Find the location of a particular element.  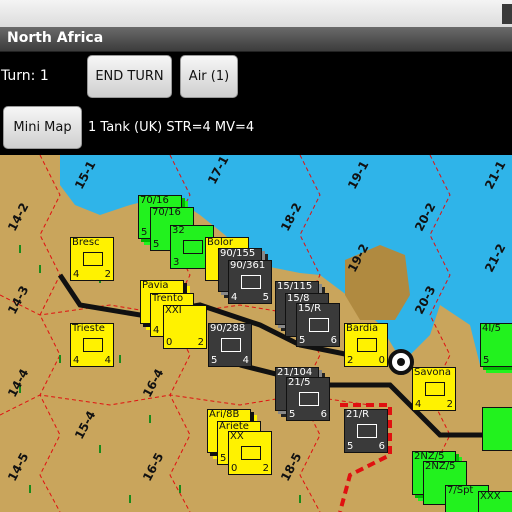

unit-name: Trento is located at coordinates (168, 298).